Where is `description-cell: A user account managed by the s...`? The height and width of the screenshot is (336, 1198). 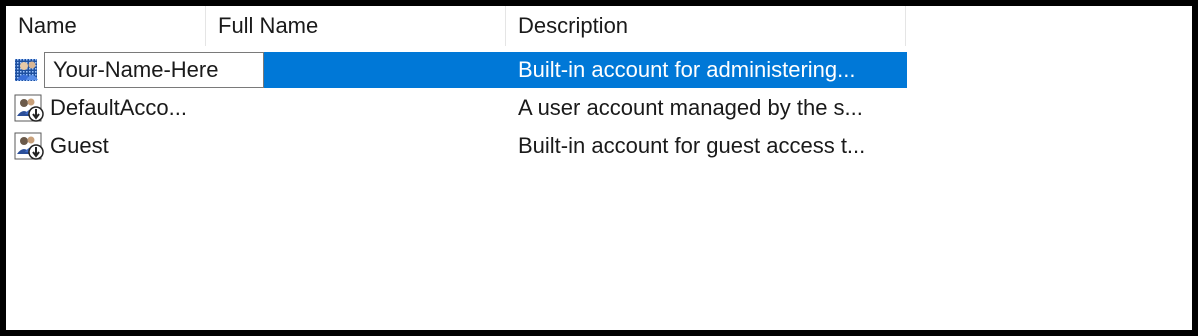
description-cell: A user account managed by the s... is located at coordinates (690, 107).